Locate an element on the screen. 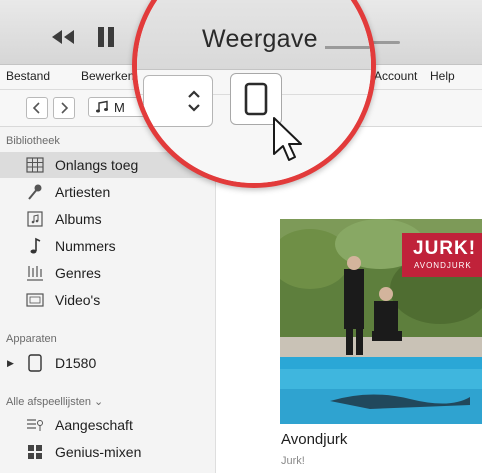 The image size is (482, 473). window-title: Weergave is located at coordinates (260, 39).